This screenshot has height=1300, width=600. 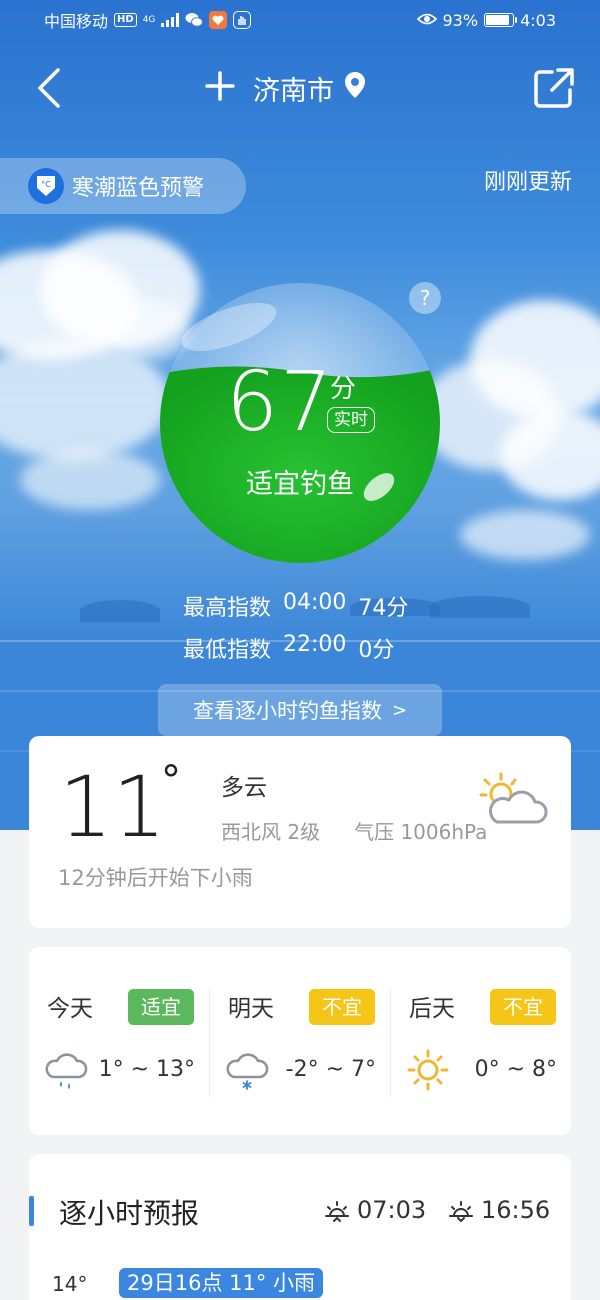 What do you see at coordinates (300, 20) in the screenshot?
I see `status-bar: 中国移动 HD 4G 93% 4:03` at bounding box center [300, 20].